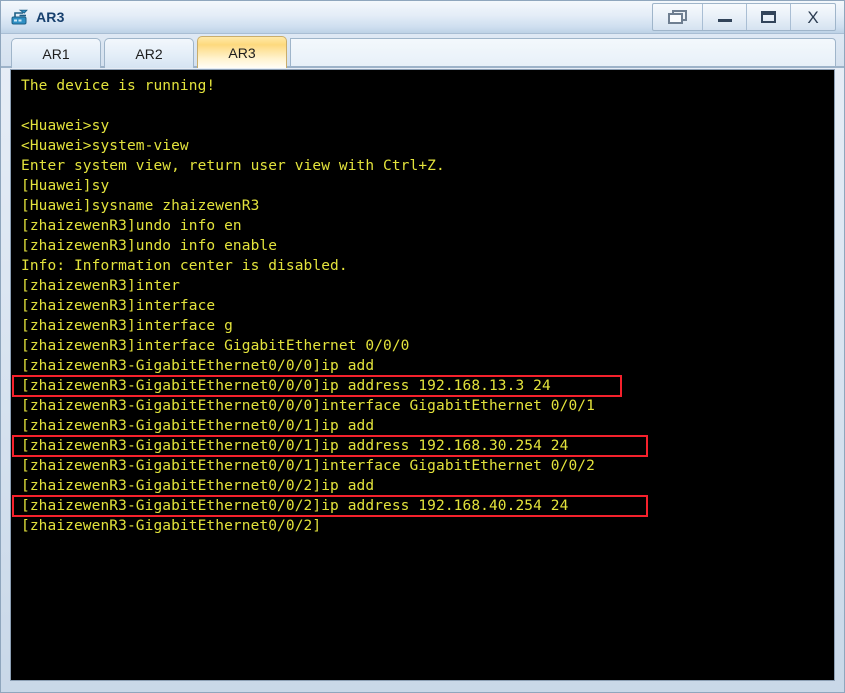  I want to click on terminal-line: [zhaizewenR3-GigabitEthernet0/0/2], so click(171, 526).